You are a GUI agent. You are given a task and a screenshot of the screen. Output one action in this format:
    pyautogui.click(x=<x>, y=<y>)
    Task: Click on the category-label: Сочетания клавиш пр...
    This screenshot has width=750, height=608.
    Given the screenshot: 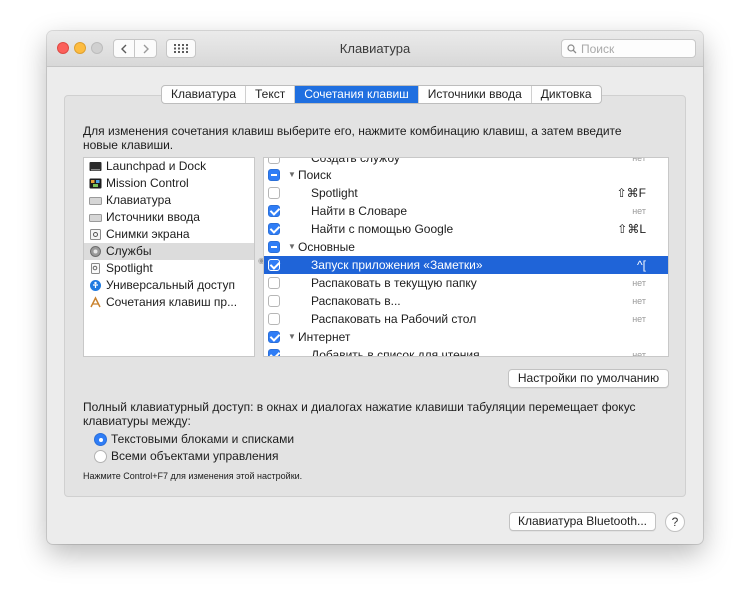 What is the action you would take?
    pyautogui.click(x=172, y=302)
    